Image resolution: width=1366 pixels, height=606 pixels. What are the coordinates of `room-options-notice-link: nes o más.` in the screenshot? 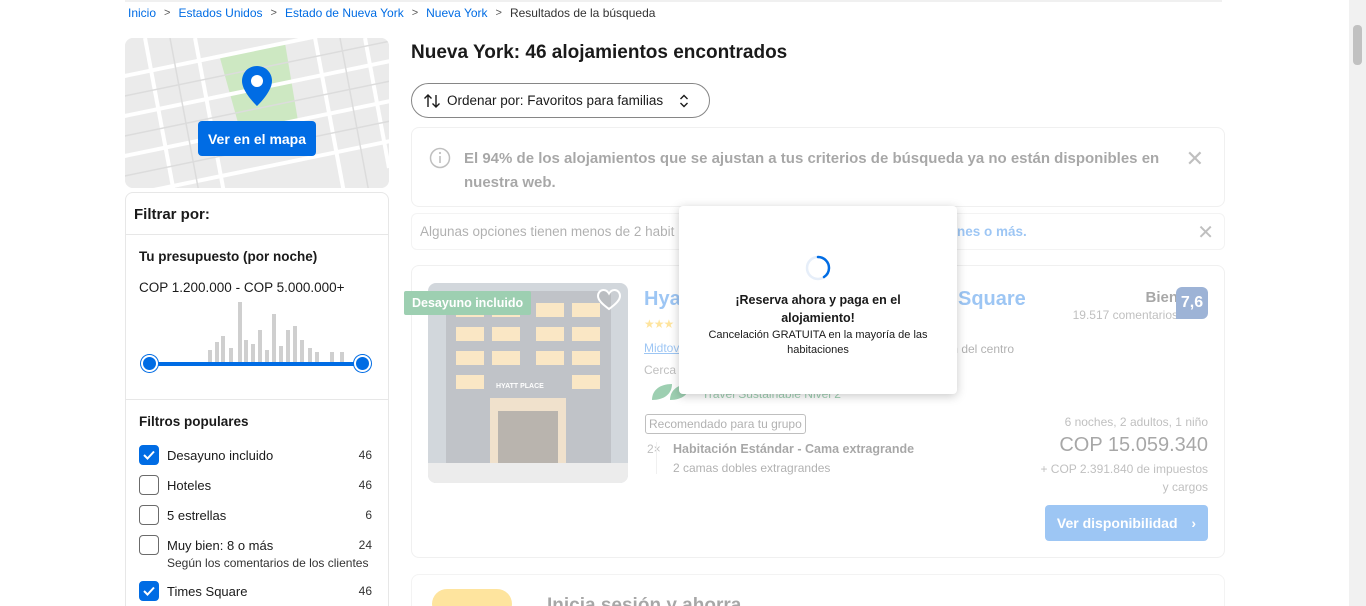 It's located at (992, 231).